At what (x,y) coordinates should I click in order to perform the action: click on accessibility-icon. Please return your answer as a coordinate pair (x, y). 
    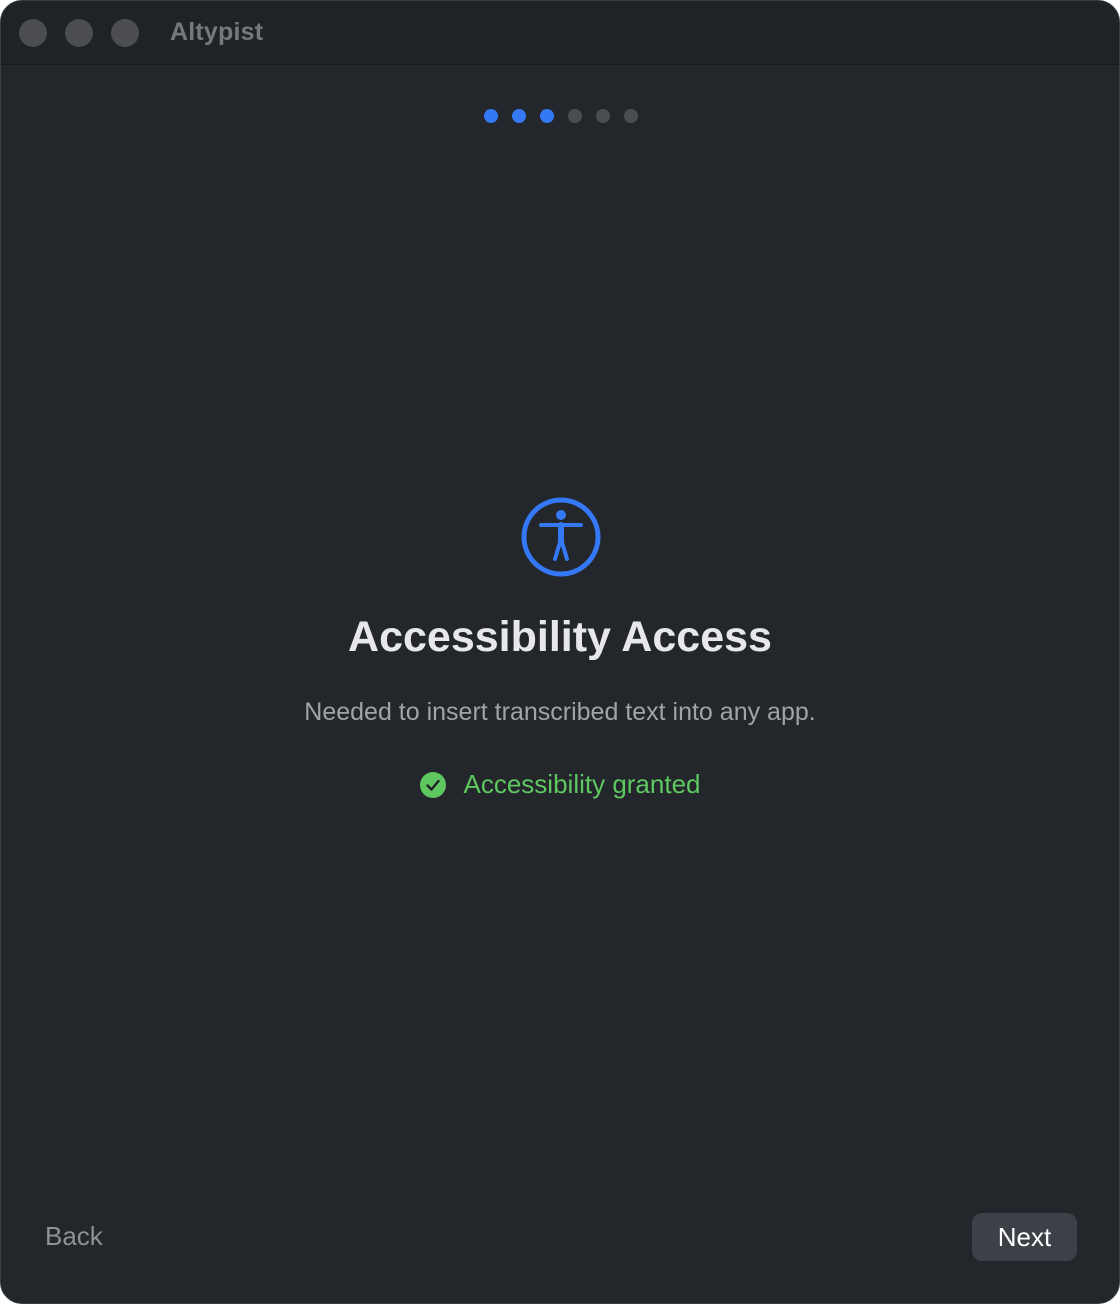
    Looking at the image, I should click on (561, 537).